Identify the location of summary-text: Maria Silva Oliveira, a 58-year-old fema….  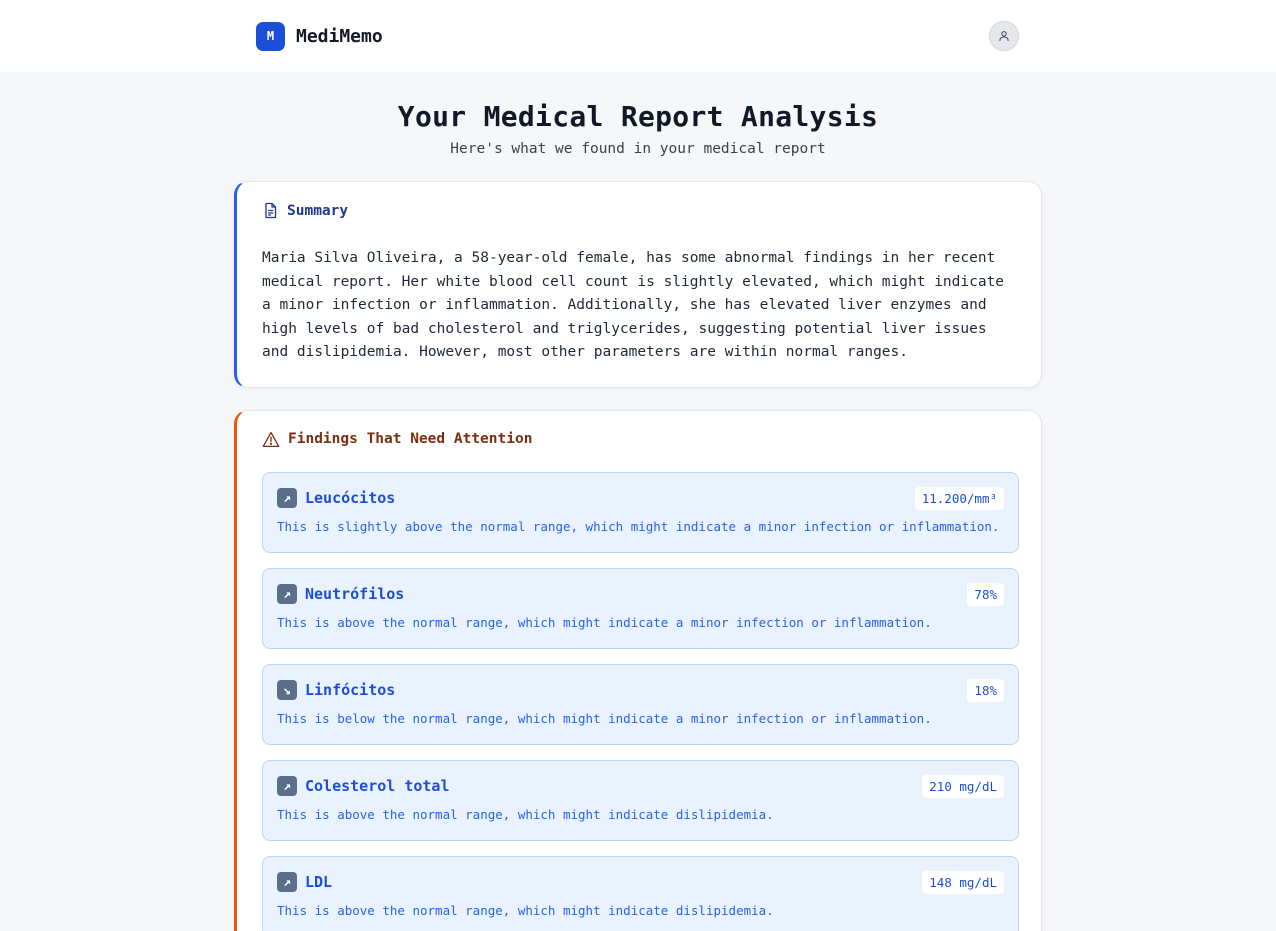
(633, 305).